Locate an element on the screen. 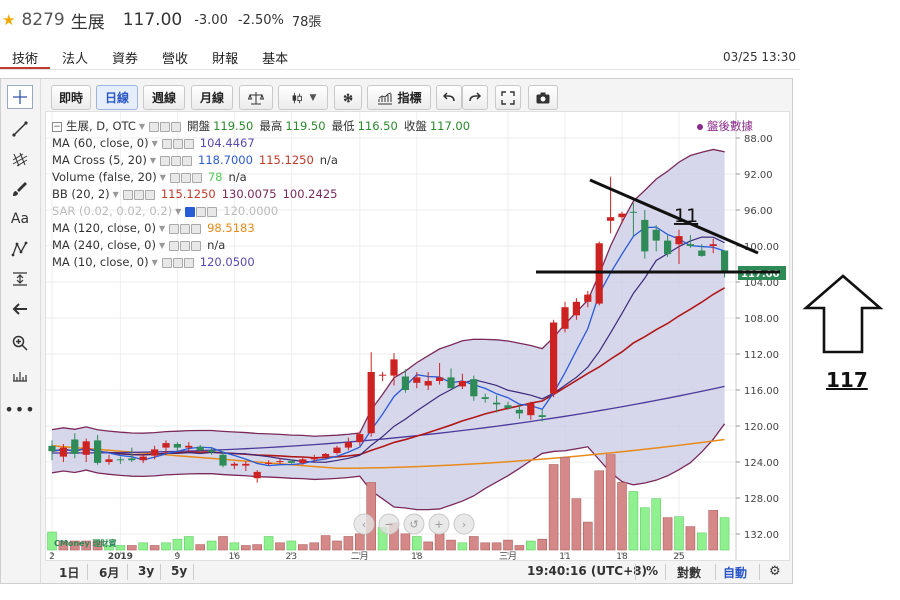  redo-icon is located at coordinates (475, 97).